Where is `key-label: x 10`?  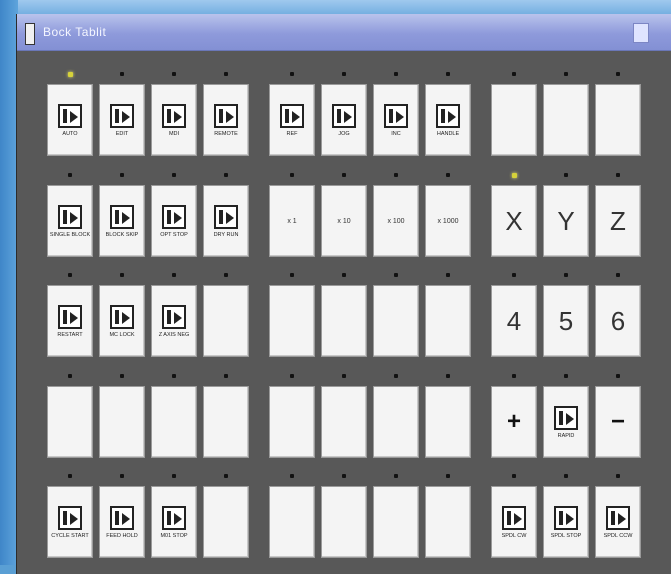
key-label: x 10 is located at coordinates (344, 221).